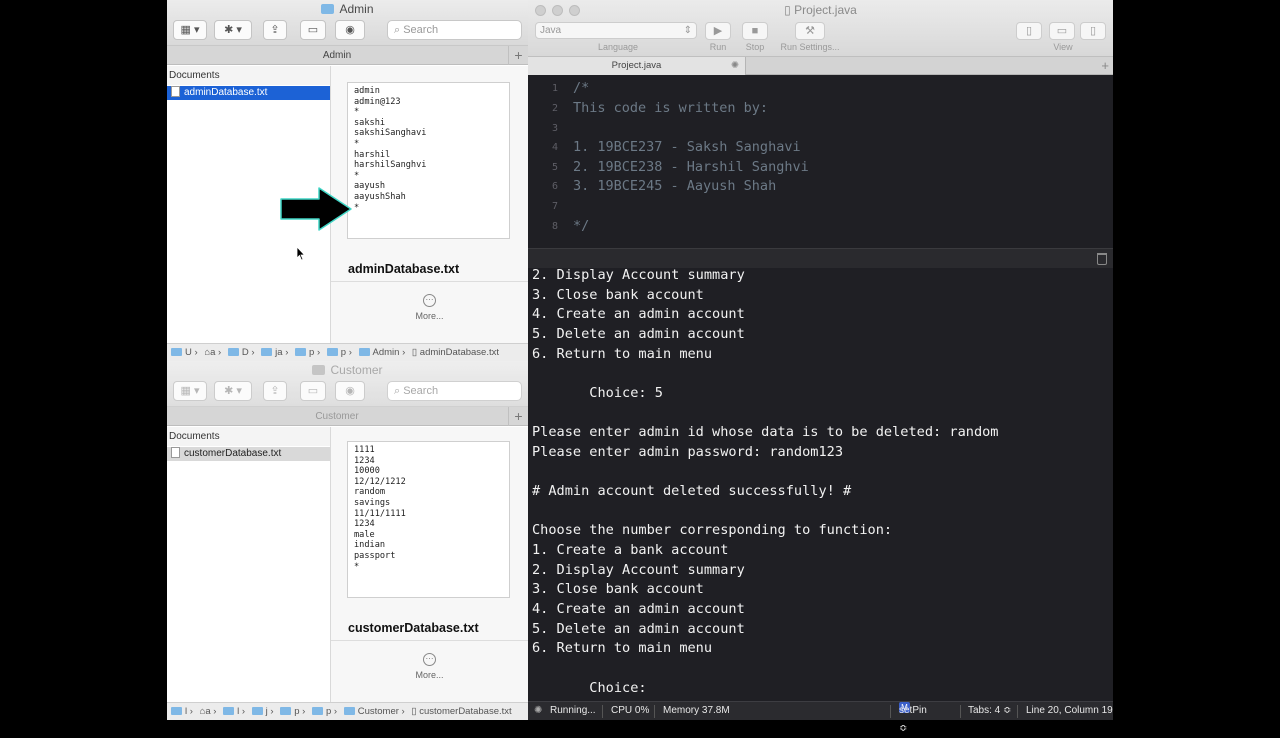 The image size is (1280, 738). I want to click on run-button: ▶, so click(718, 31).